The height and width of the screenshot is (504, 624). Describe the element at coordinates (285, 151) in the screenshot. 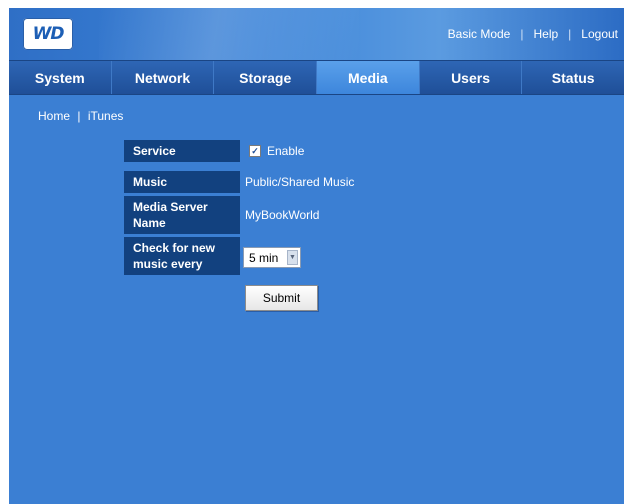

I see `enable-label: Enable` at that location.